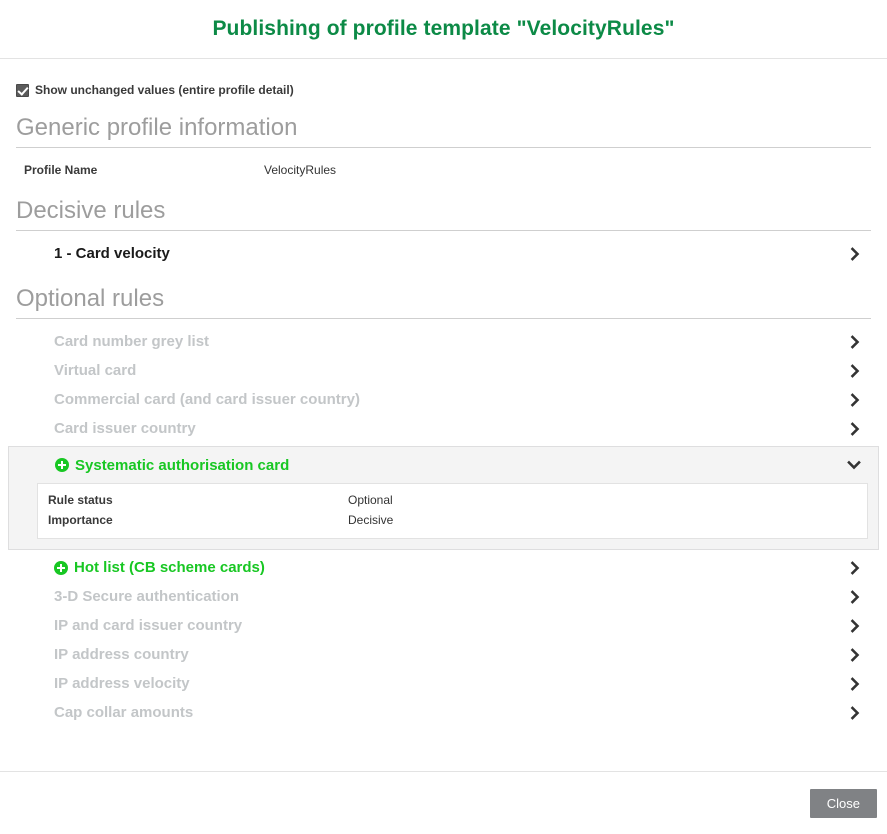  Describe the element at coordinates (443, 130) in the screenshot. I see `section-header-generic-profile-information: Generic profile information` at that location.